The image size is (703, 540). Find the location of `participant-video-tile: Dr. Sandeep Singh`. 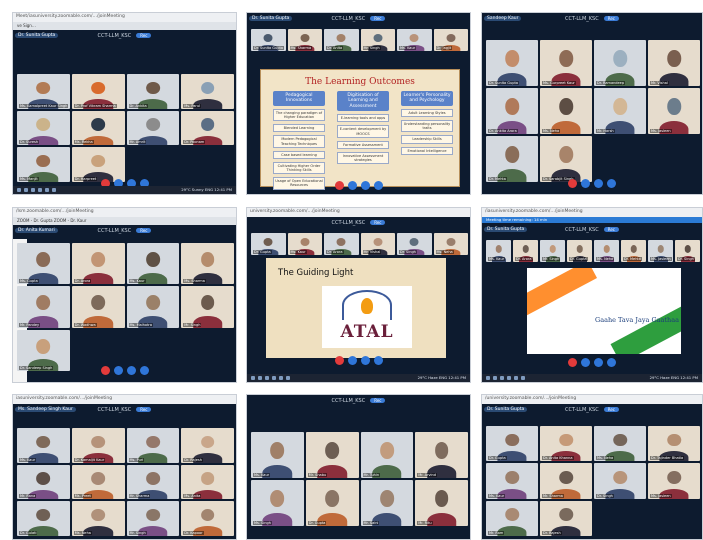

participant-video-tile: Dr. Sandeep Singh is located at coordinates (43, 350).